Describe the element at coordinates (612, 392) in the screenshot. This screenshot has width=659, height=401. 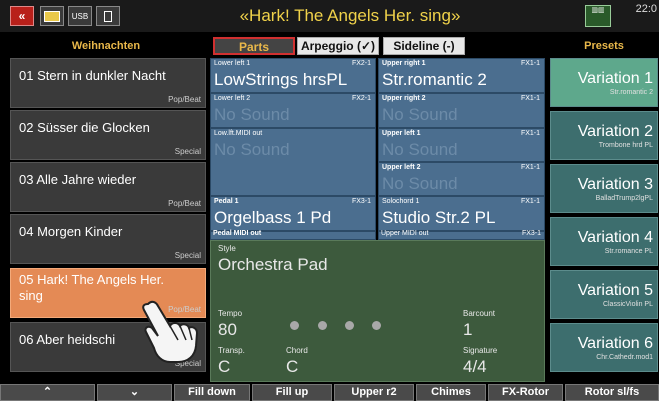
I see `rotor-slow-fast-button: Rotor sl/fs` at that location.